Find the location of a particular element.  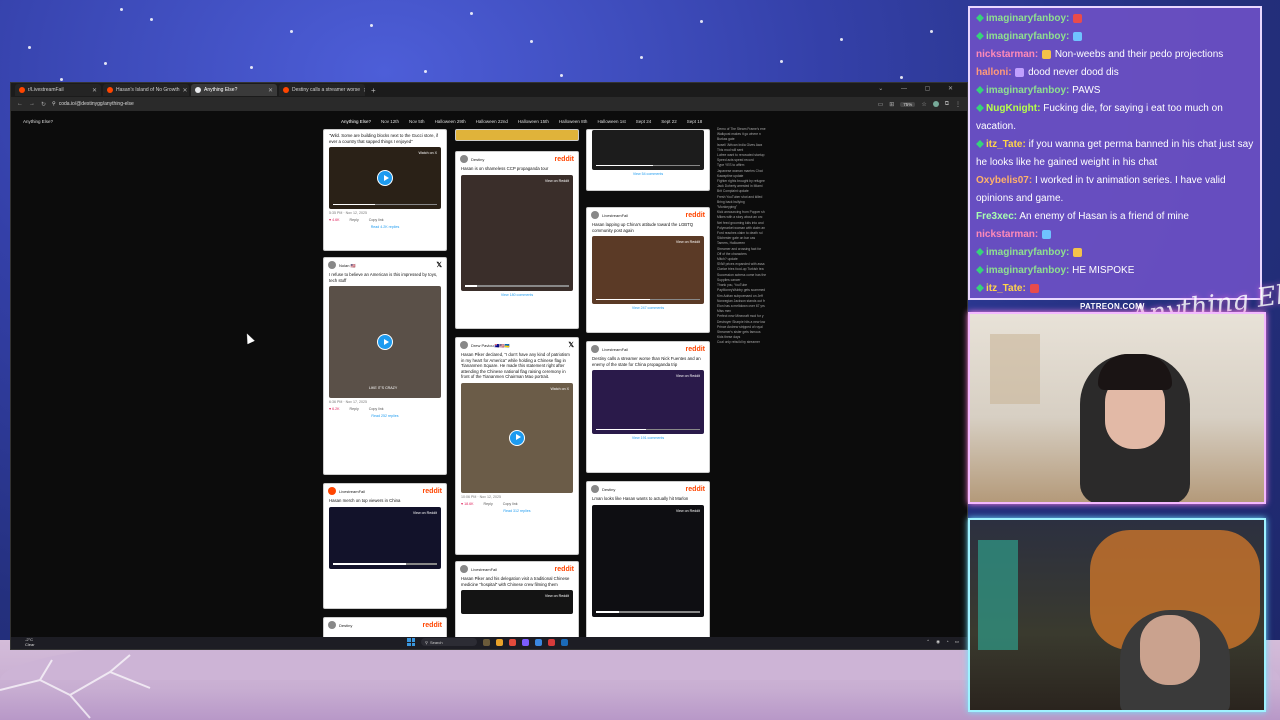

reload-icon: ↻ is located at coordinates (43, 104).